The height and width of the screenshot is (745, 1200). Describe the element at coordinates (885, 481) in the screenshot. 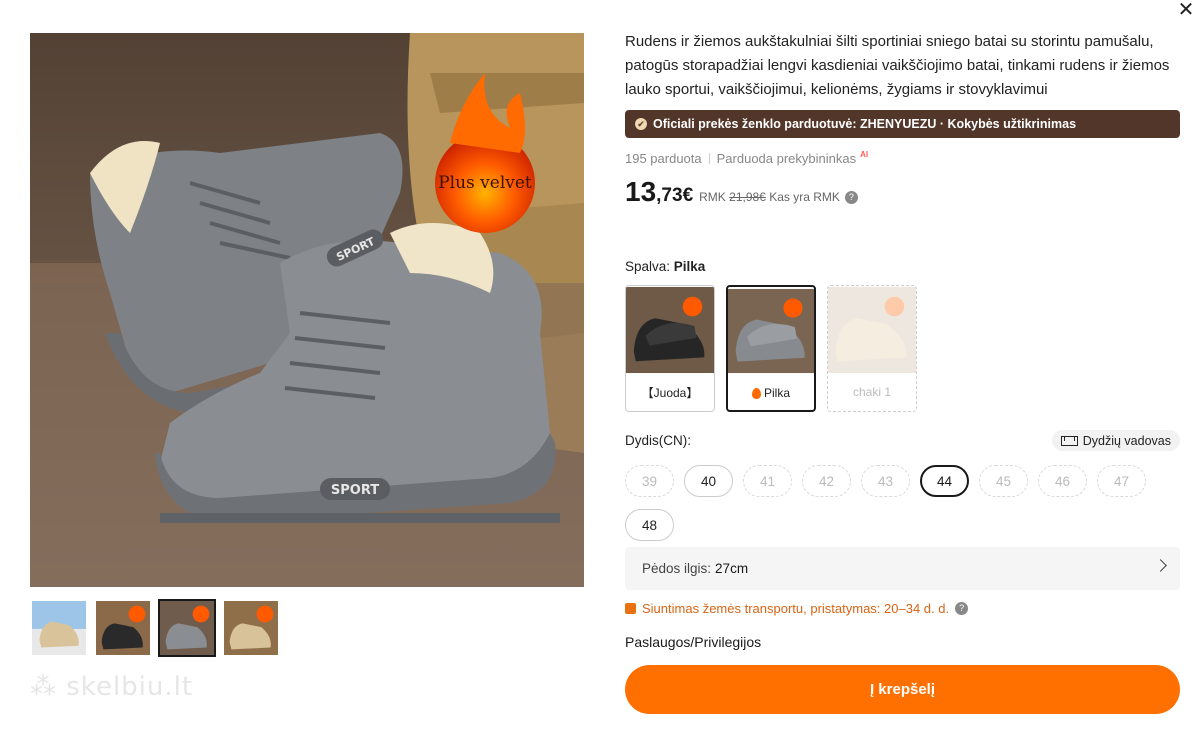

I see `size-option-43: 43` at that location.